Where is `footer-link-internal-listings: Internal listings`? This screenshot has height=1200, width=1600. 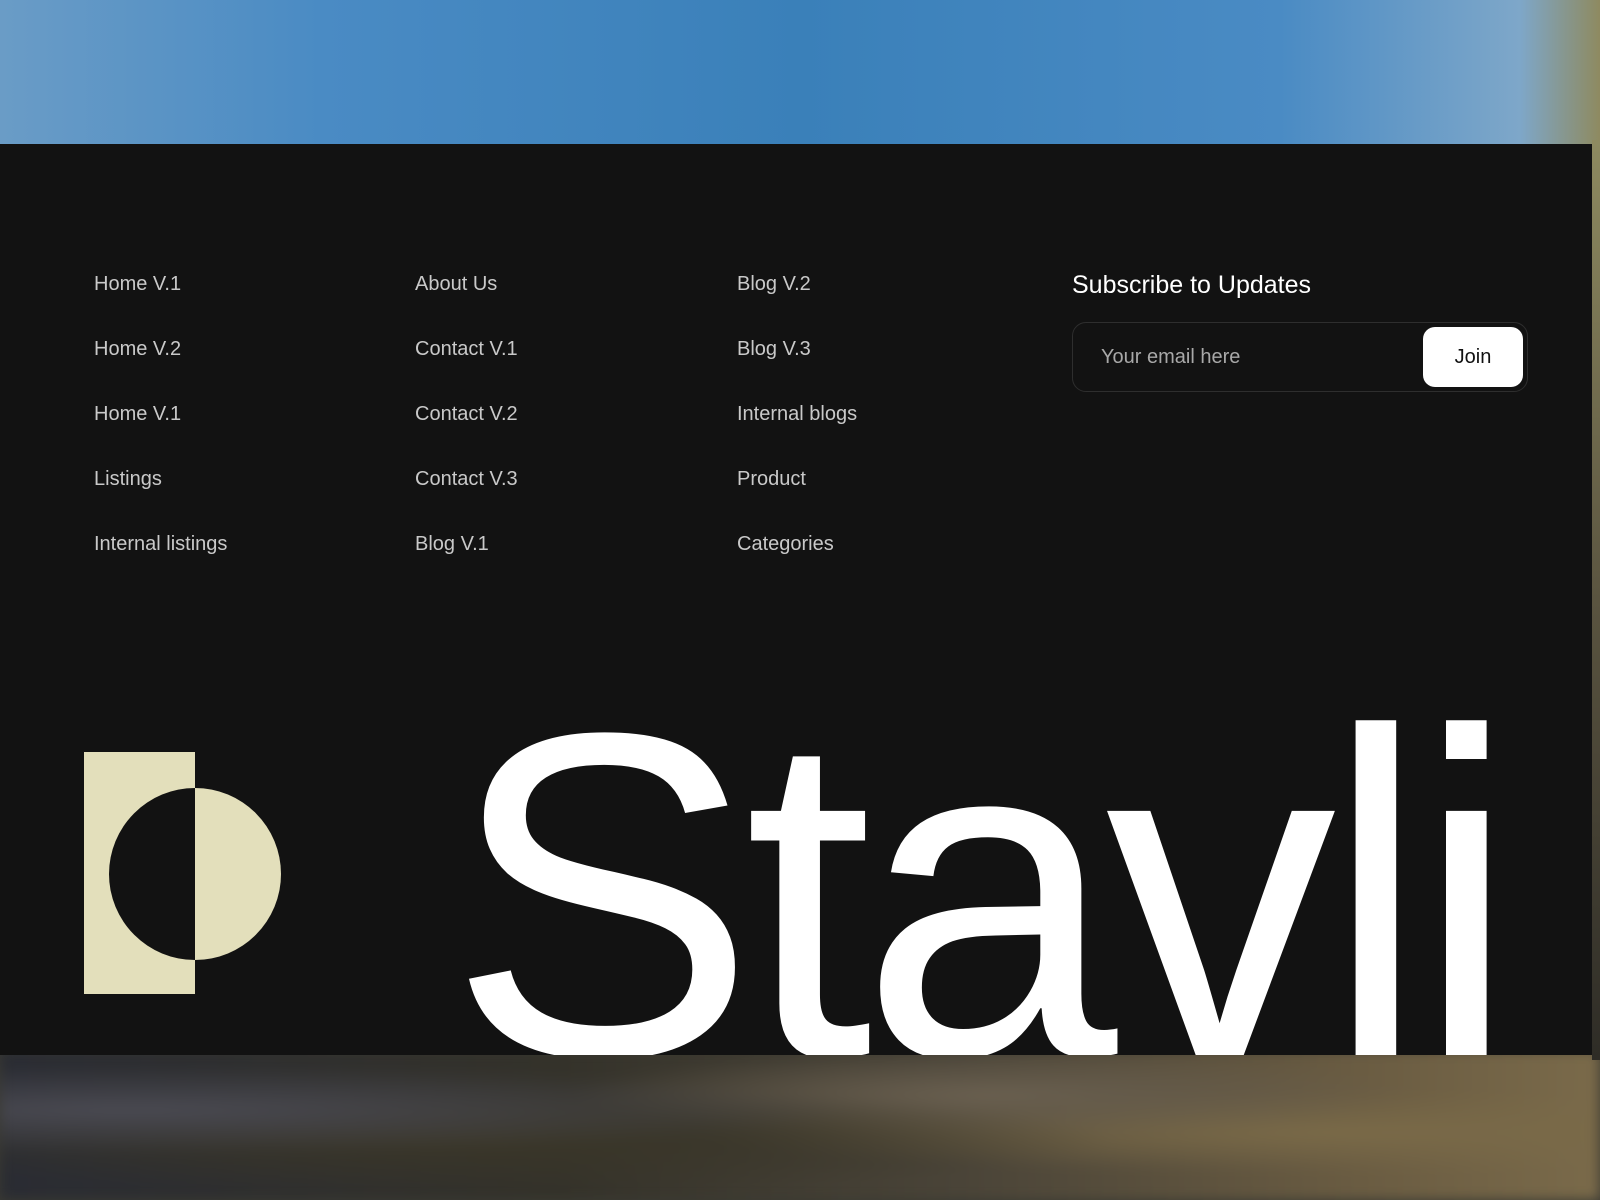
footer-link-internal-listings: Internal listings is located at coordinates (160, 564).